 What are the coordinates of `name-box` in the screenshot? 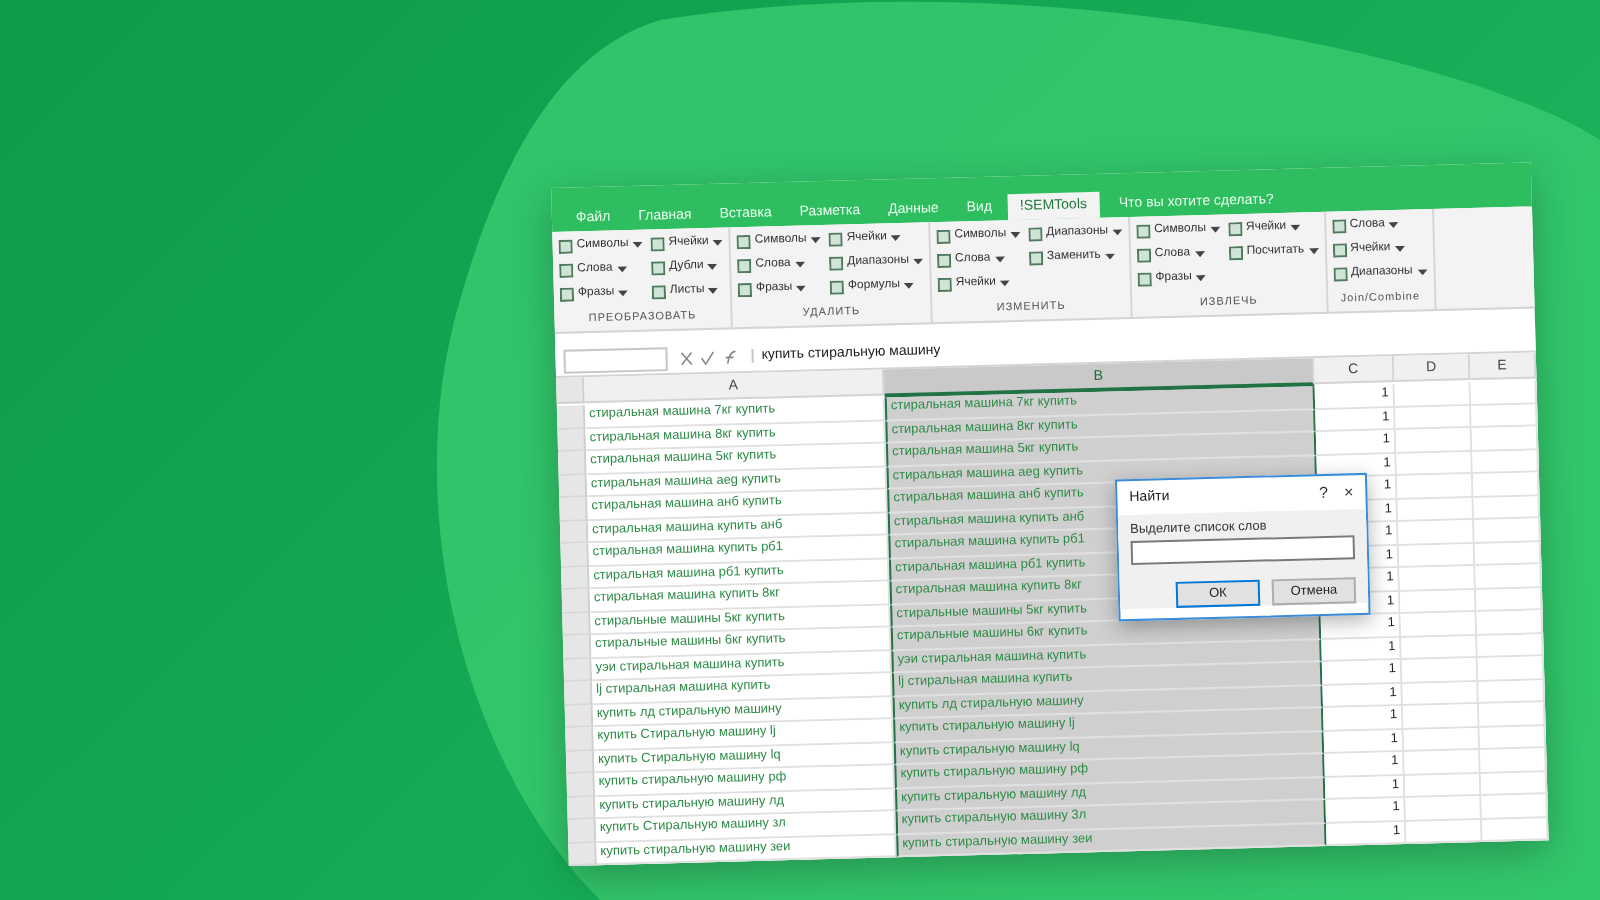 It's located at (615, 359).